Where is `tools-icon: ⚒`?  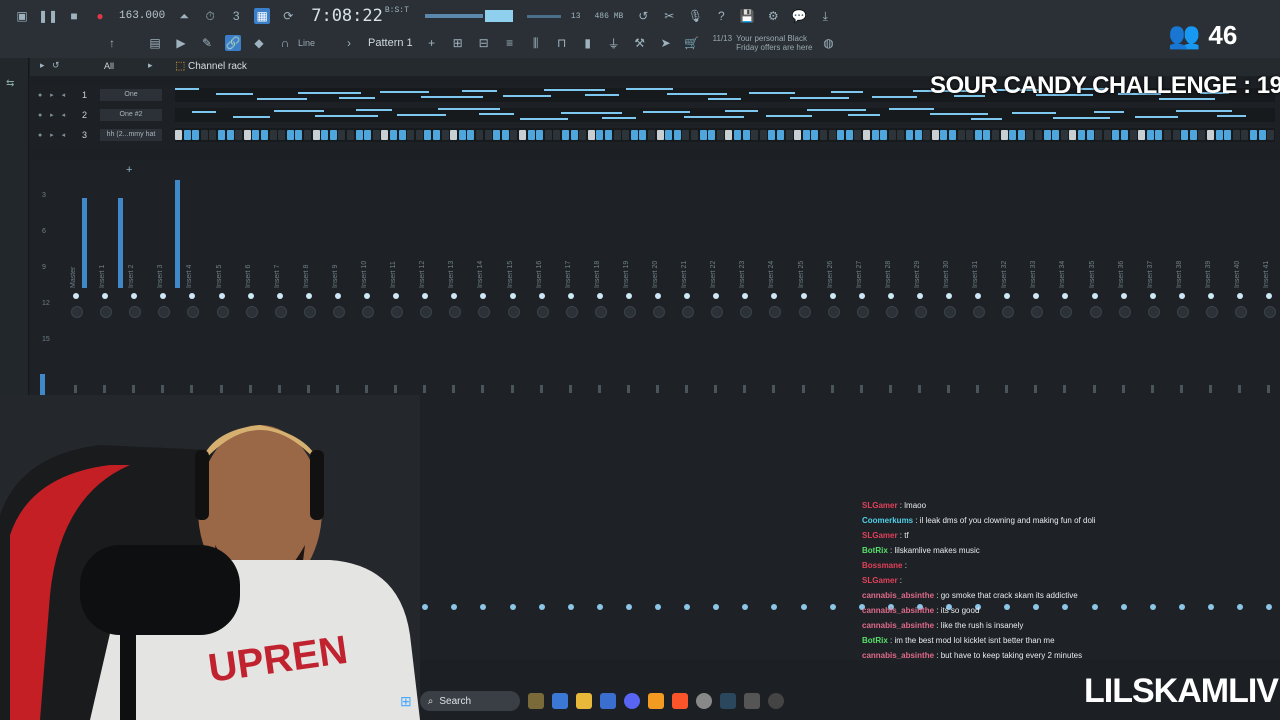
tools-icon: ⚒ is located at coordinates (640, 43).